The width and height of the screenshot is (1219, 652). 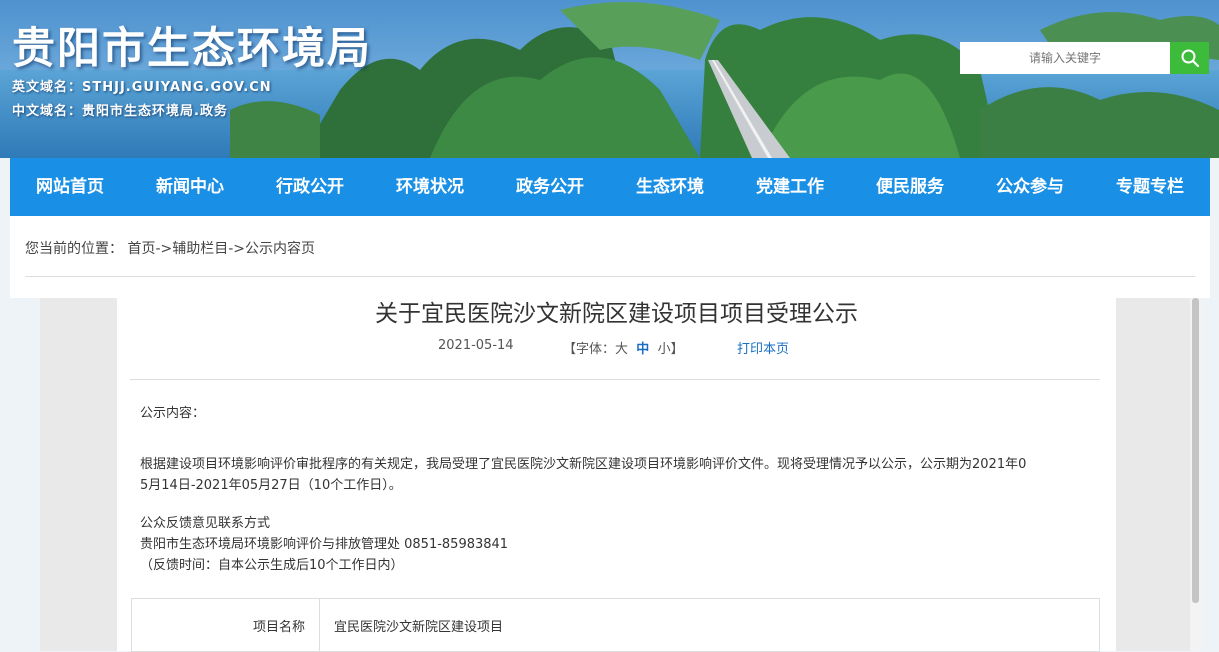 I want to click on project-info-table: 项目名称 宜民医院沙文新院区建设项目, so click(x=615, y=625).